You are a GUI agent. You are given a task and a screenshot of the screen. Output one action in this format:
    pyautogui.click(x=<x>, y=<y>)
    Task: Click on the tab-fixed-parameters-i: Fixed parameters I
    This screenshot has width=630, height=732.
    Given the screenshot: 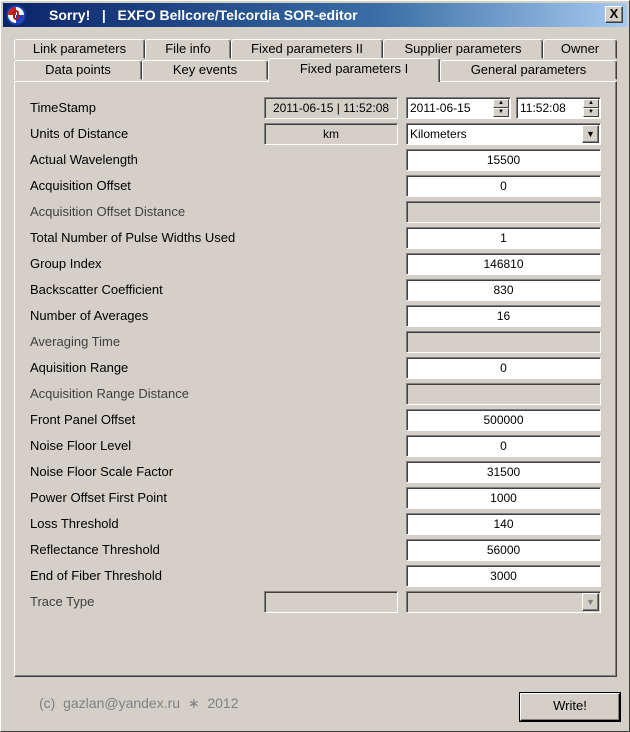 What is the action you would take?
    pyautogui.click(x=354, y=70)
    